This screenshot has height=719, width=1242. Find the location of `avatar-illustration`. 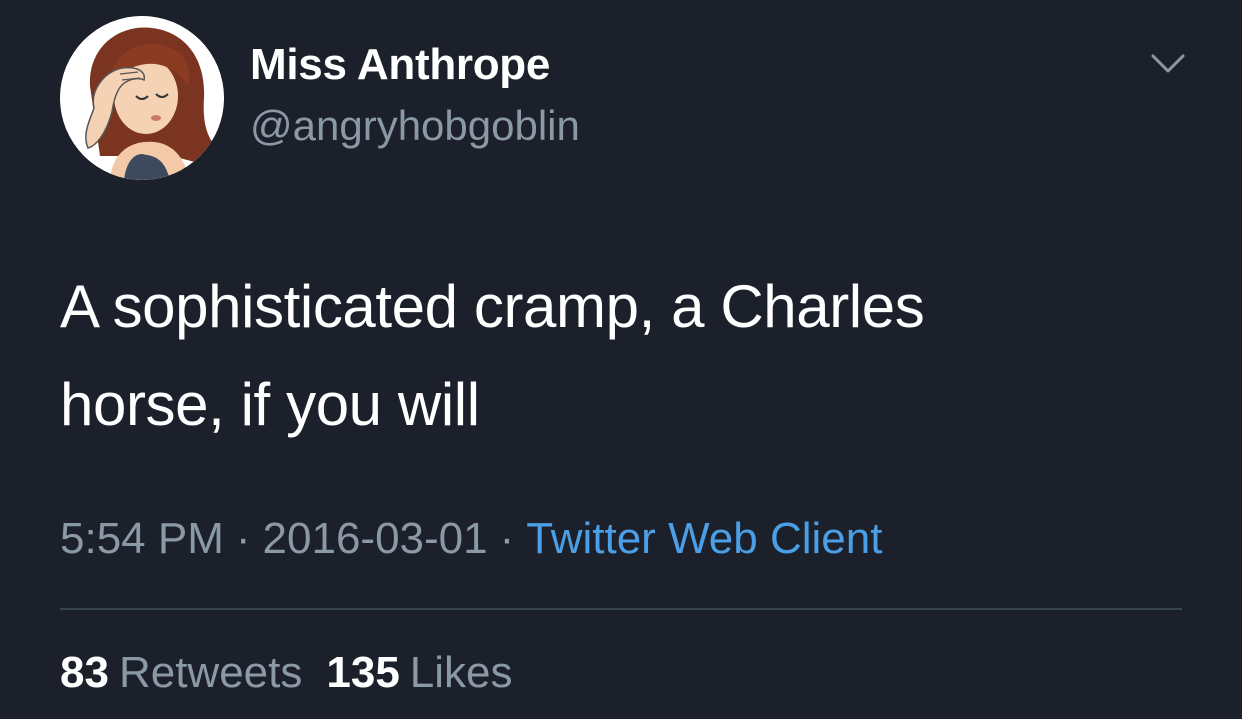

avatar-illustration is located at coordinates (142, 98).